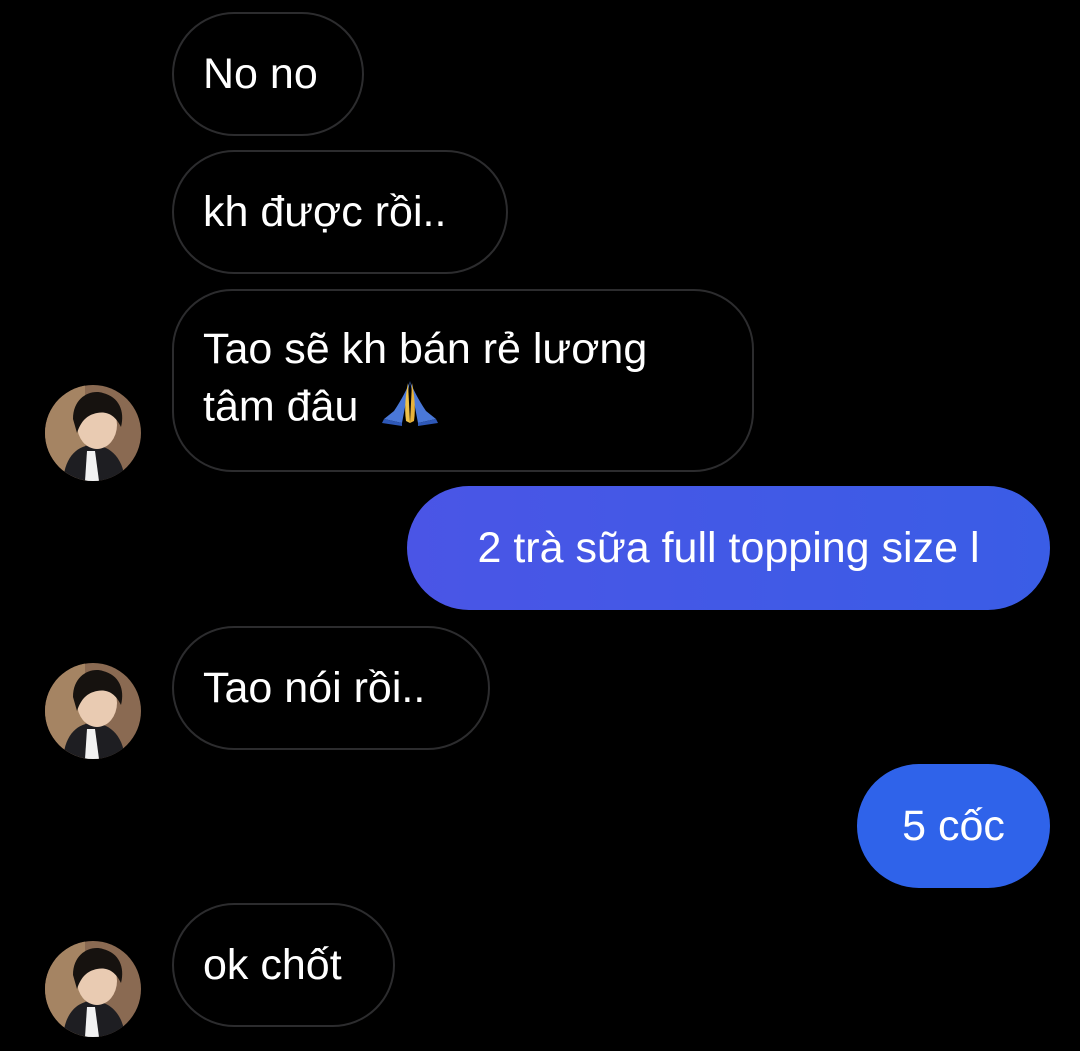  Describe the element at coordinates (463, 380) in the screenshot. I see `incoming-message-bubble: Tao sẽ kh bán rẻ lương tâm đâu` at that location.